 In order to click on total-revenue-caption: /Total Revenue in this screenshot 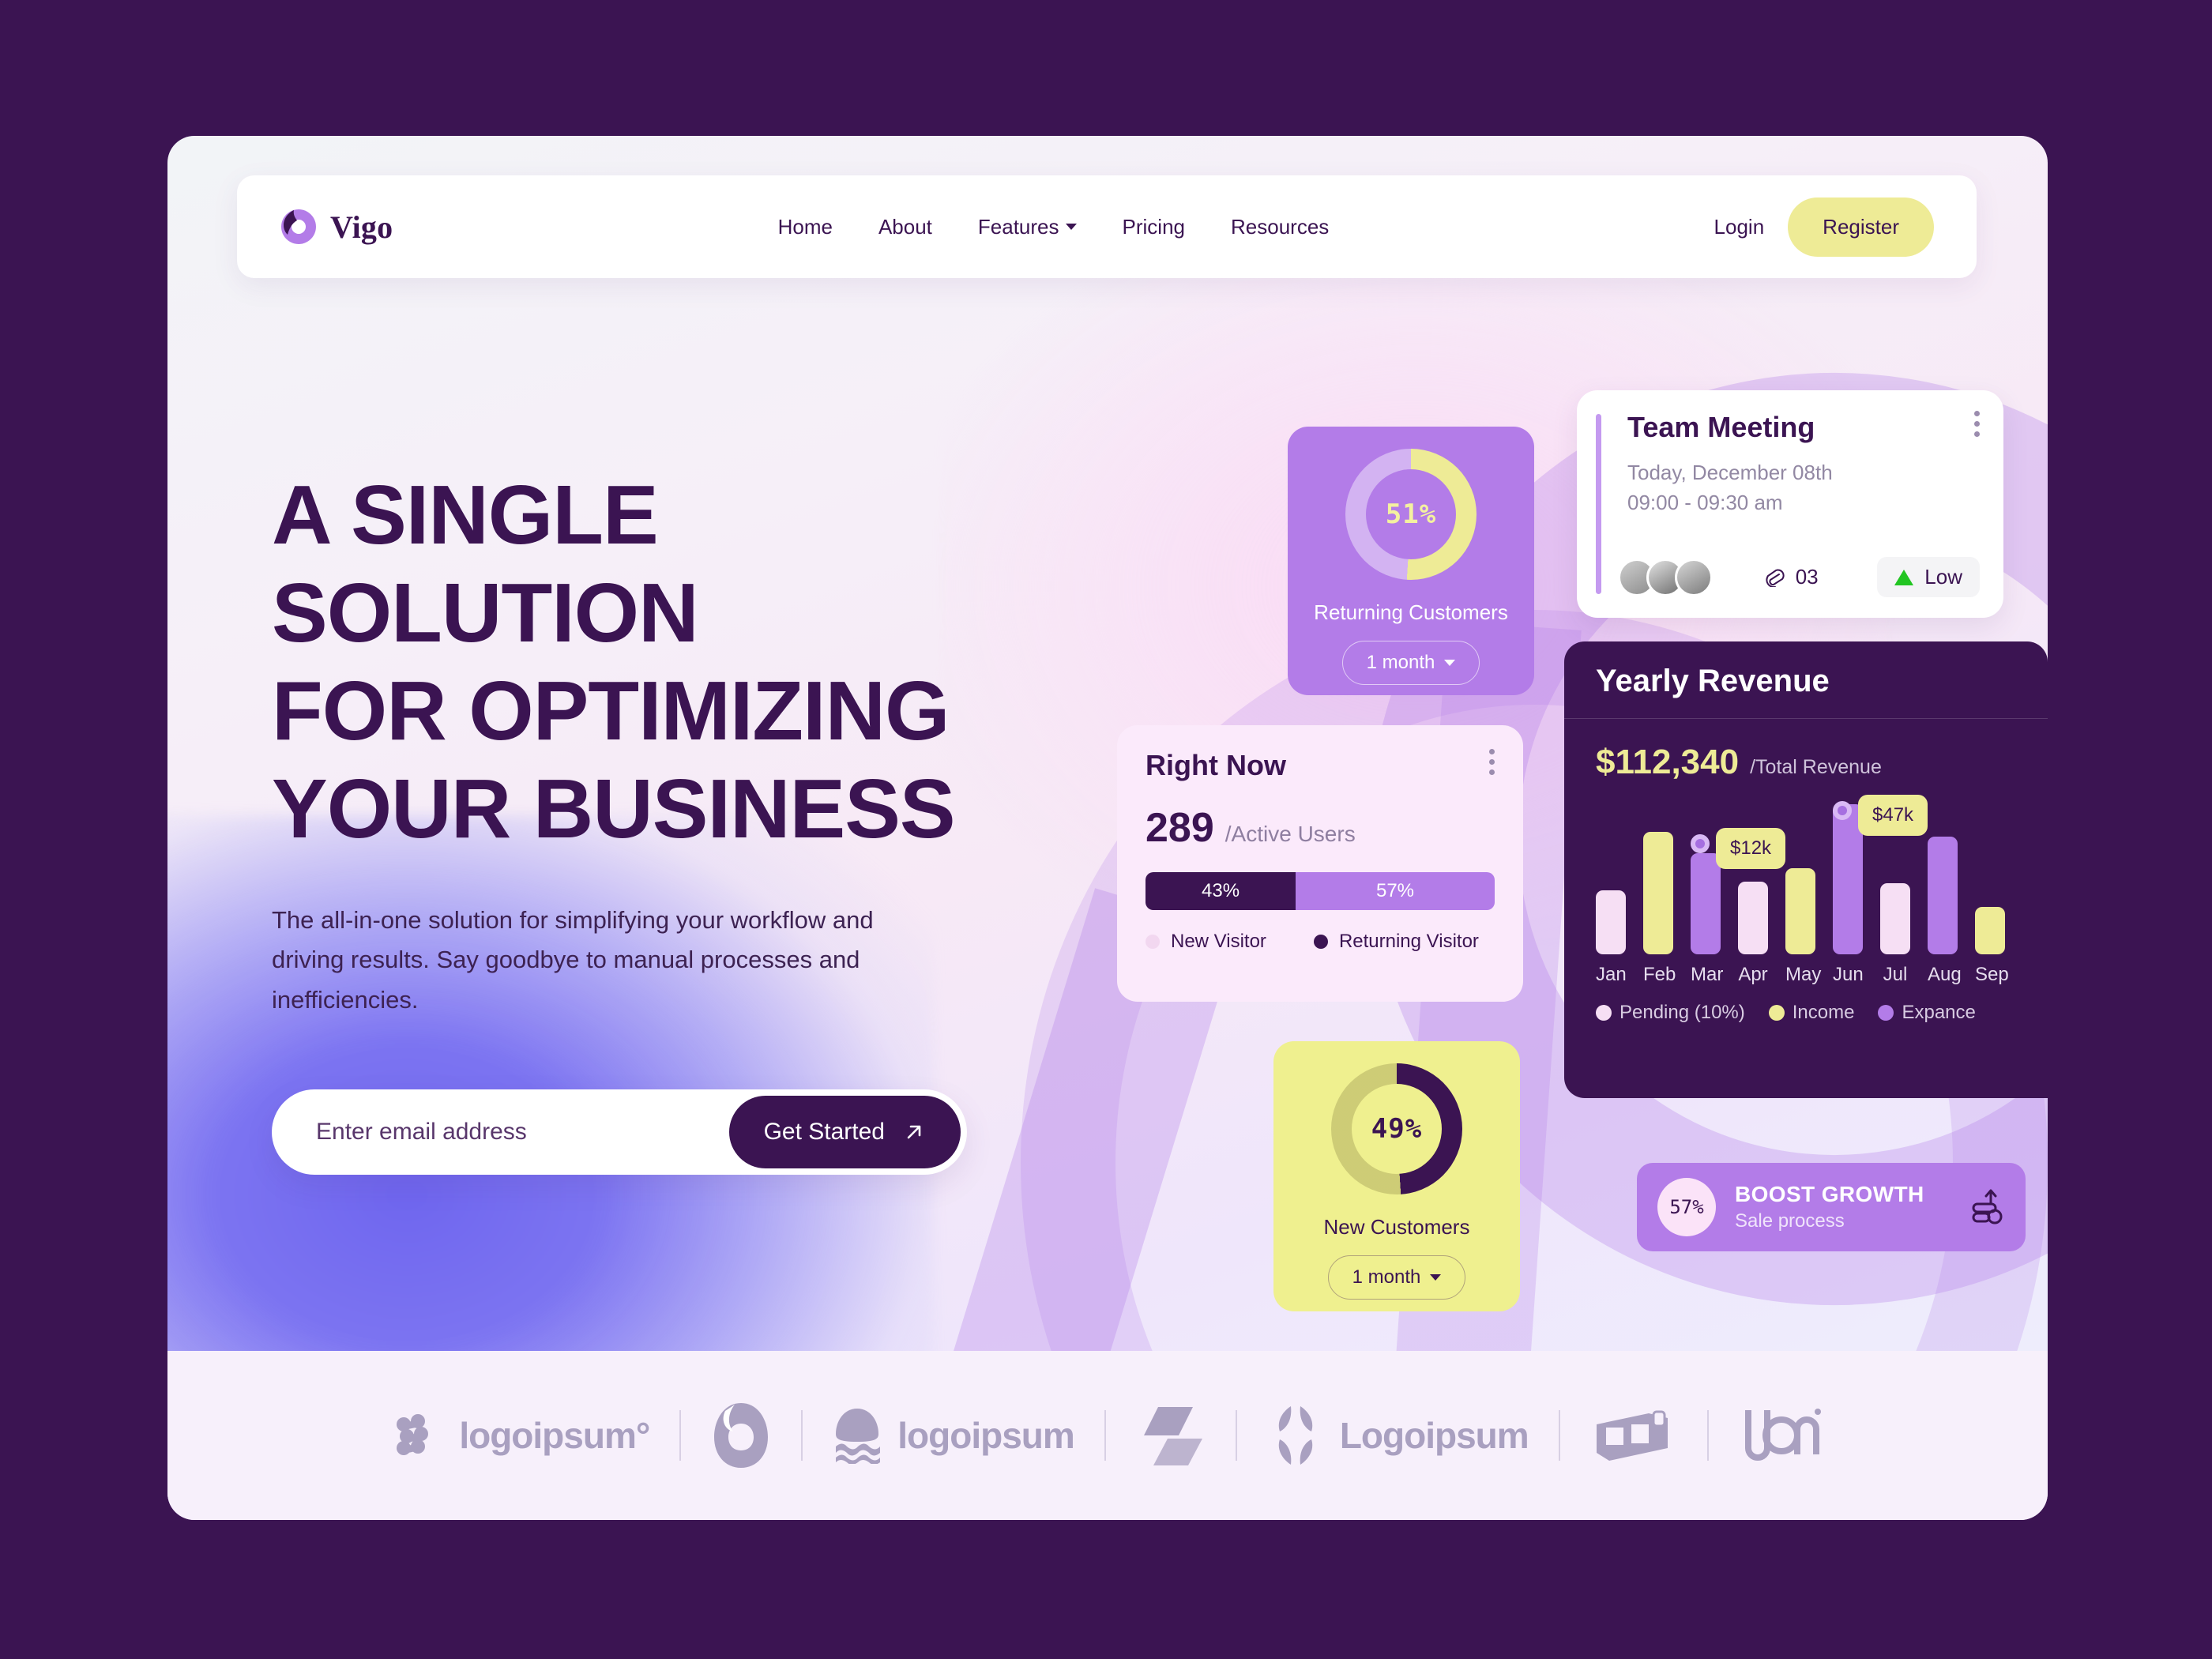, I will do `click(1816, 767)`.